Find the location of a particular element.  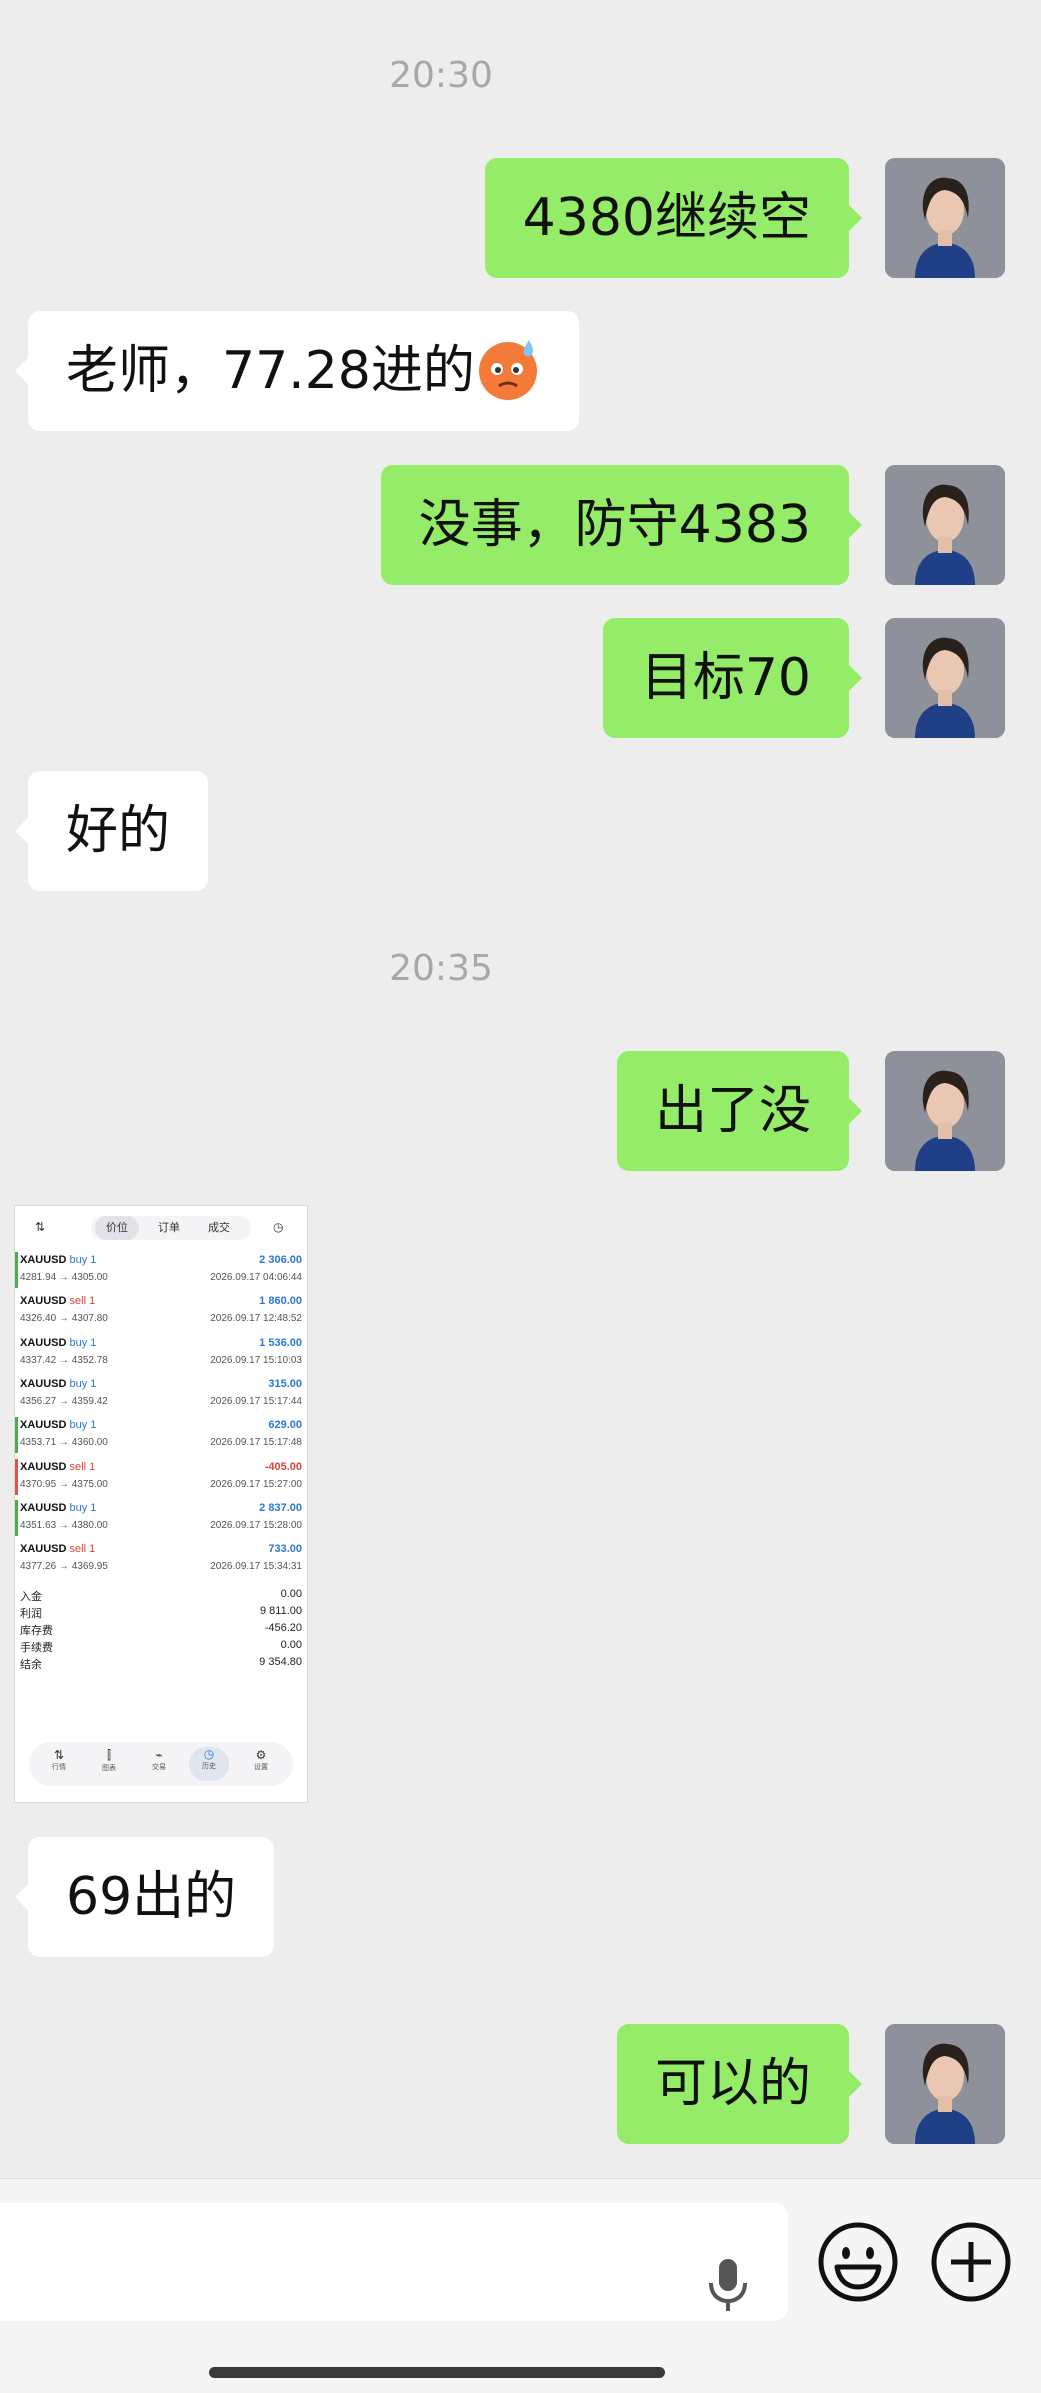

message-bubble: 69出的 is located at coordinates (144, 1897).